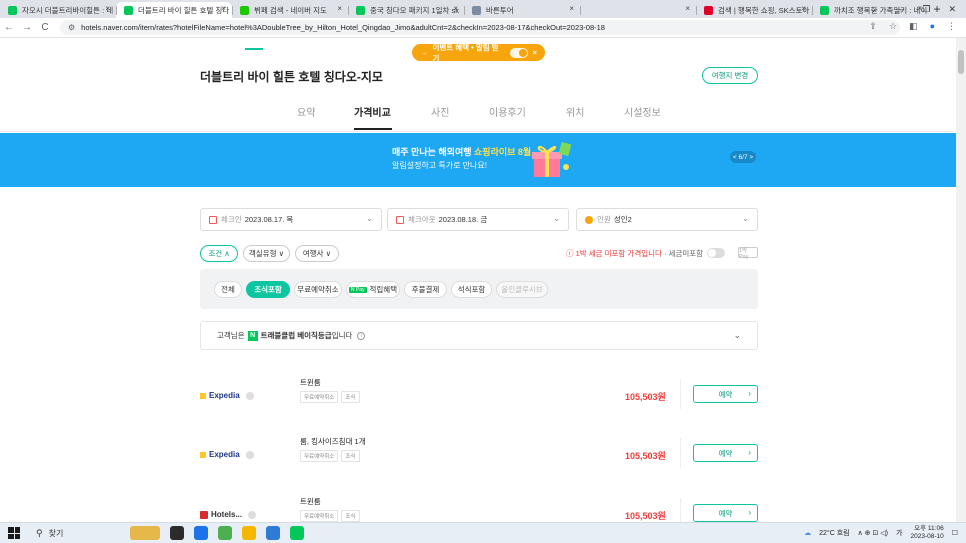 The height and width of the screenshot is (543, 966). I want to click on browser-tab: 중국 칭다오 패키지 1일차 sk ×, so click(406, 10).